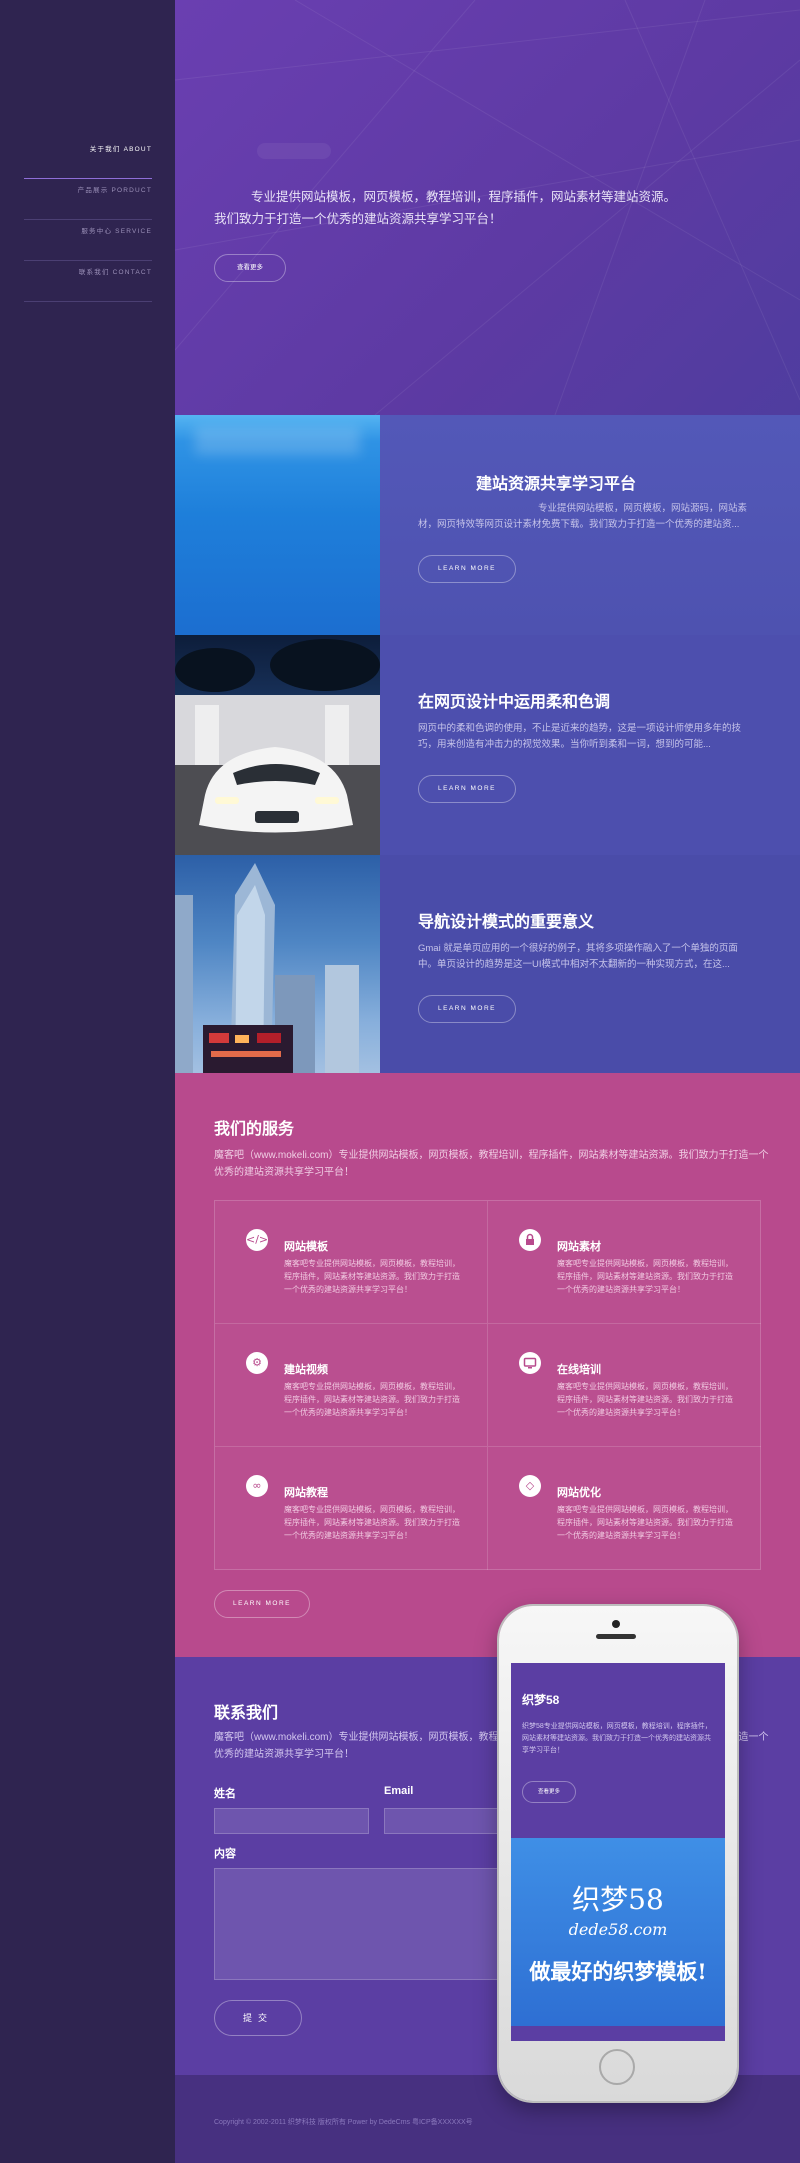 This screenshot has width=800, height=2163. Describe the element at coordinates (250, 268) in the screenshot. I see `hero-more-button: 查看更多` at that location.